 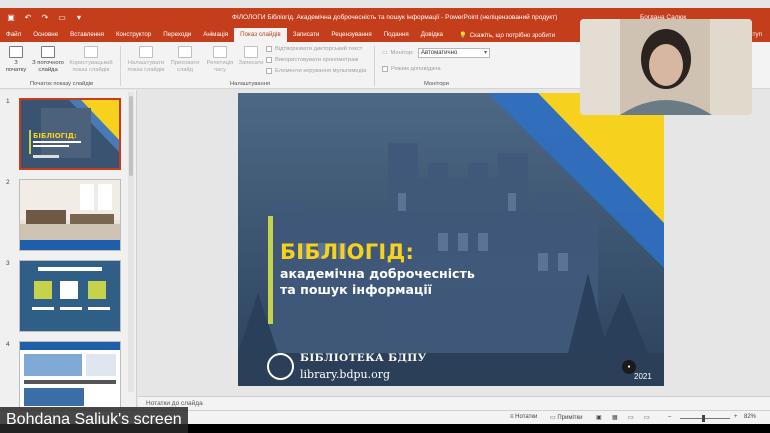 I want to click on redo-icon: ↷, so click(x=45, y=18).